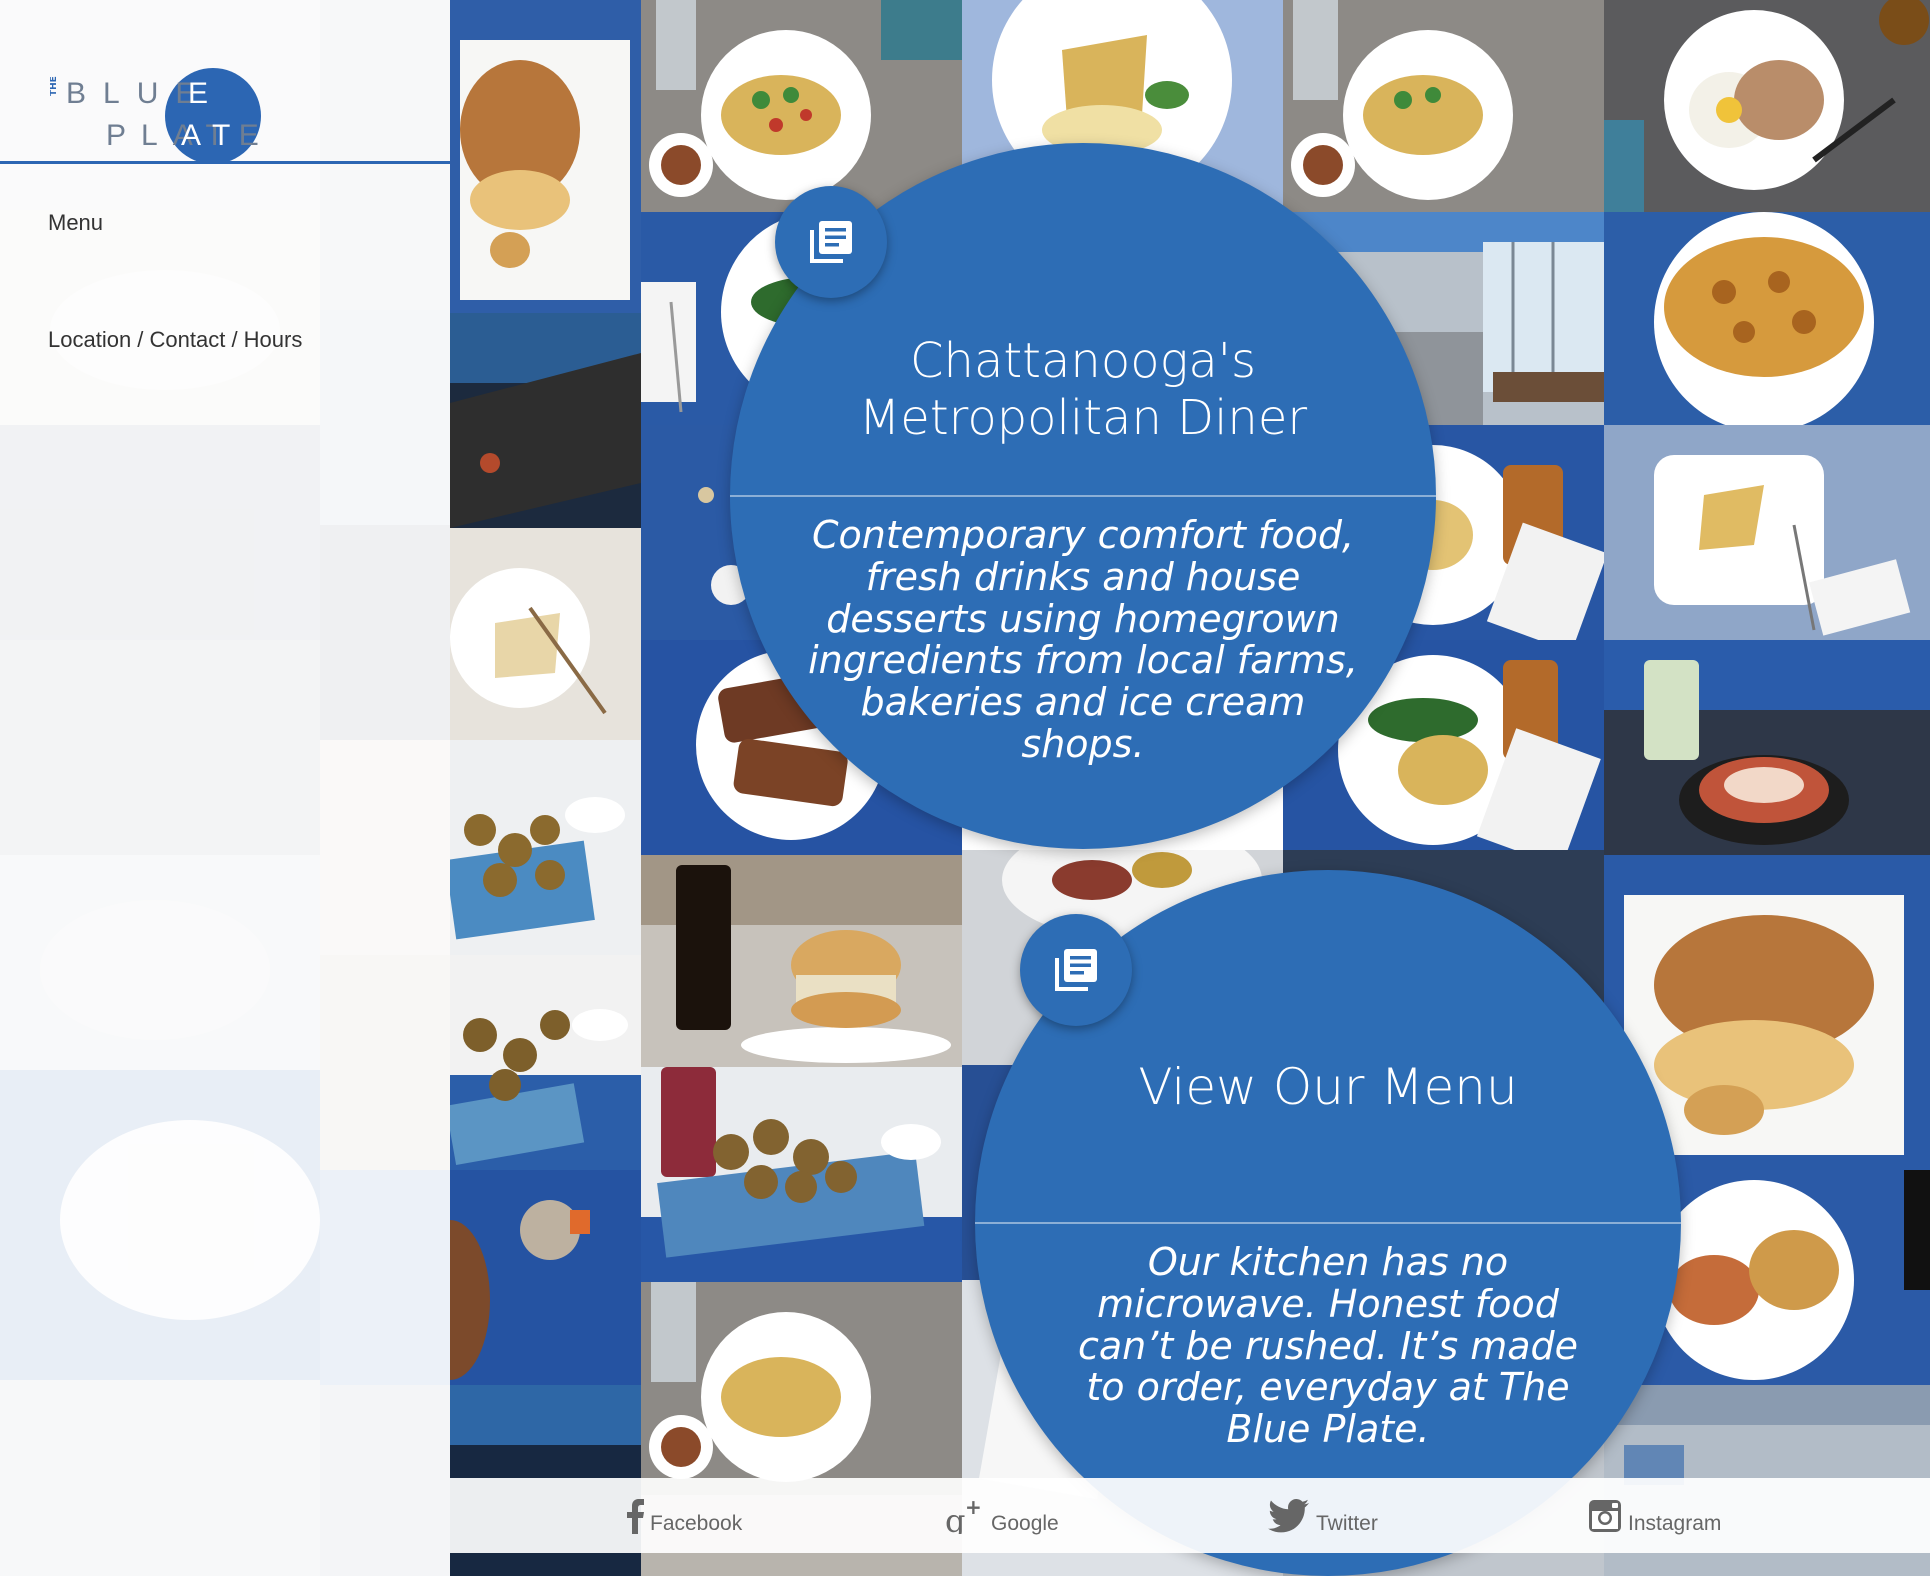 Image resolution: width=1930 pixels, height=1576 pixels. I want to click on menu-promo-menu-list-icon, so click(1076, 970).